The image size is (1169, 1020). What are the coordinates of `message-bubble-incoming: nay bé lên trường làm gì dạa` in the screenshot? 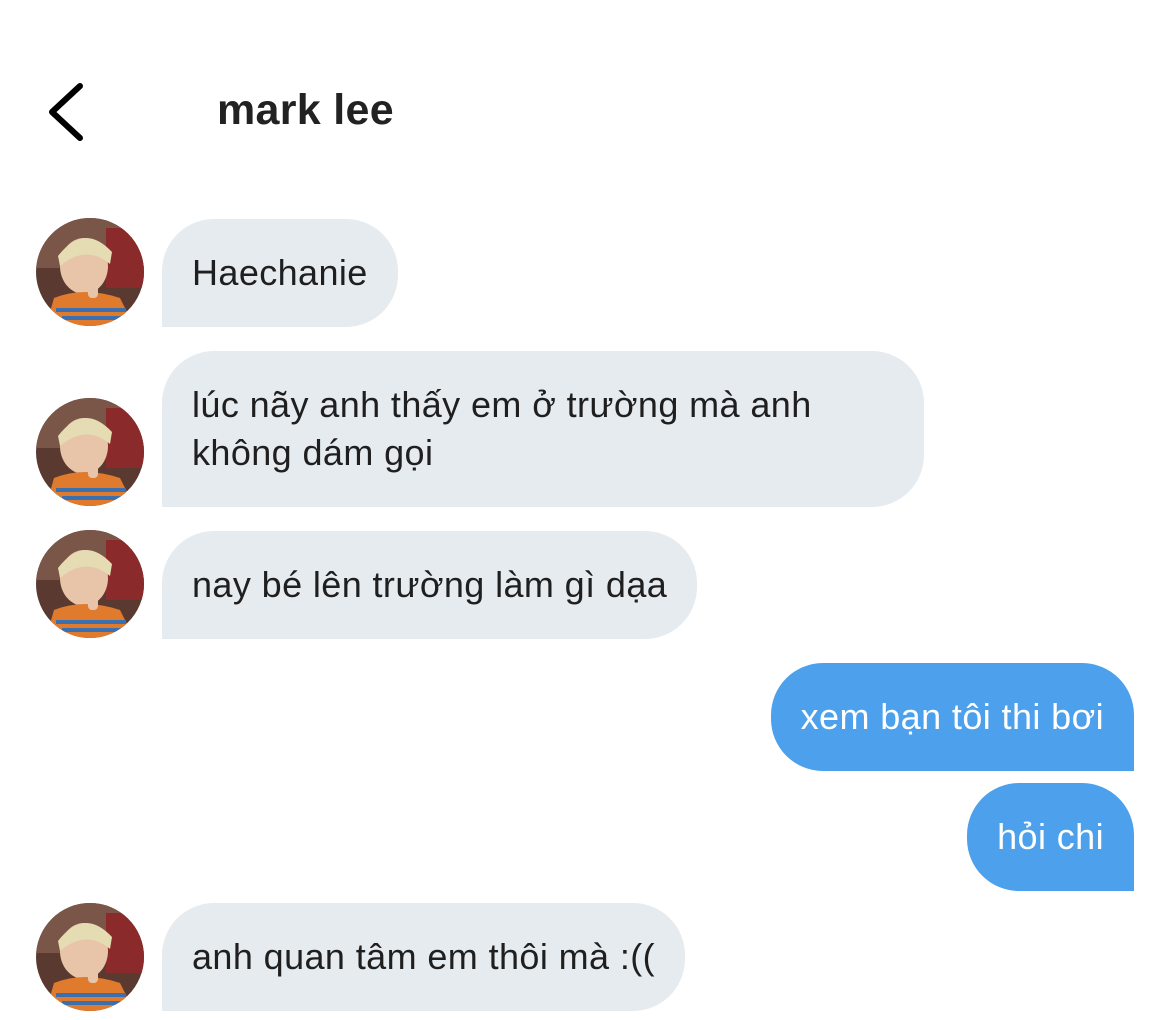 It's located at (430, 585).